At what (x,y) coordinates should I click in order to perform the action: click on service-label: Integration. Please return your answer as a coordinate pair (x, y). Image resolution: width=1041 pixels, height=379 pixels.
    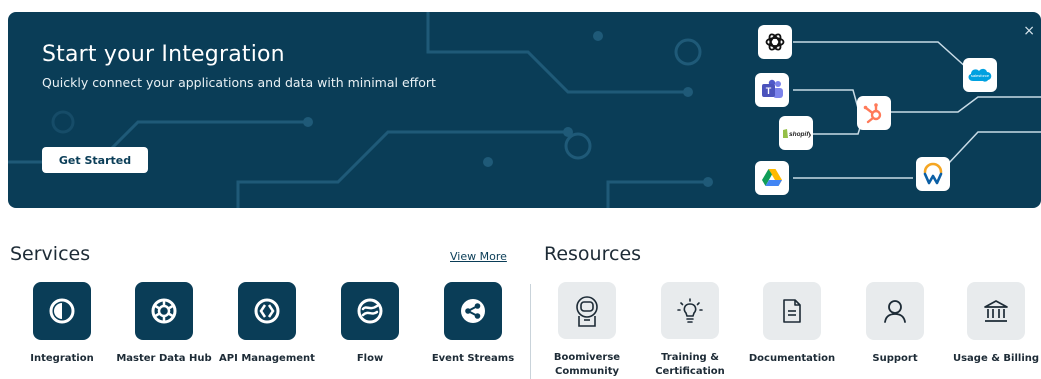
    Looking at the image, I should click on (62, 358).